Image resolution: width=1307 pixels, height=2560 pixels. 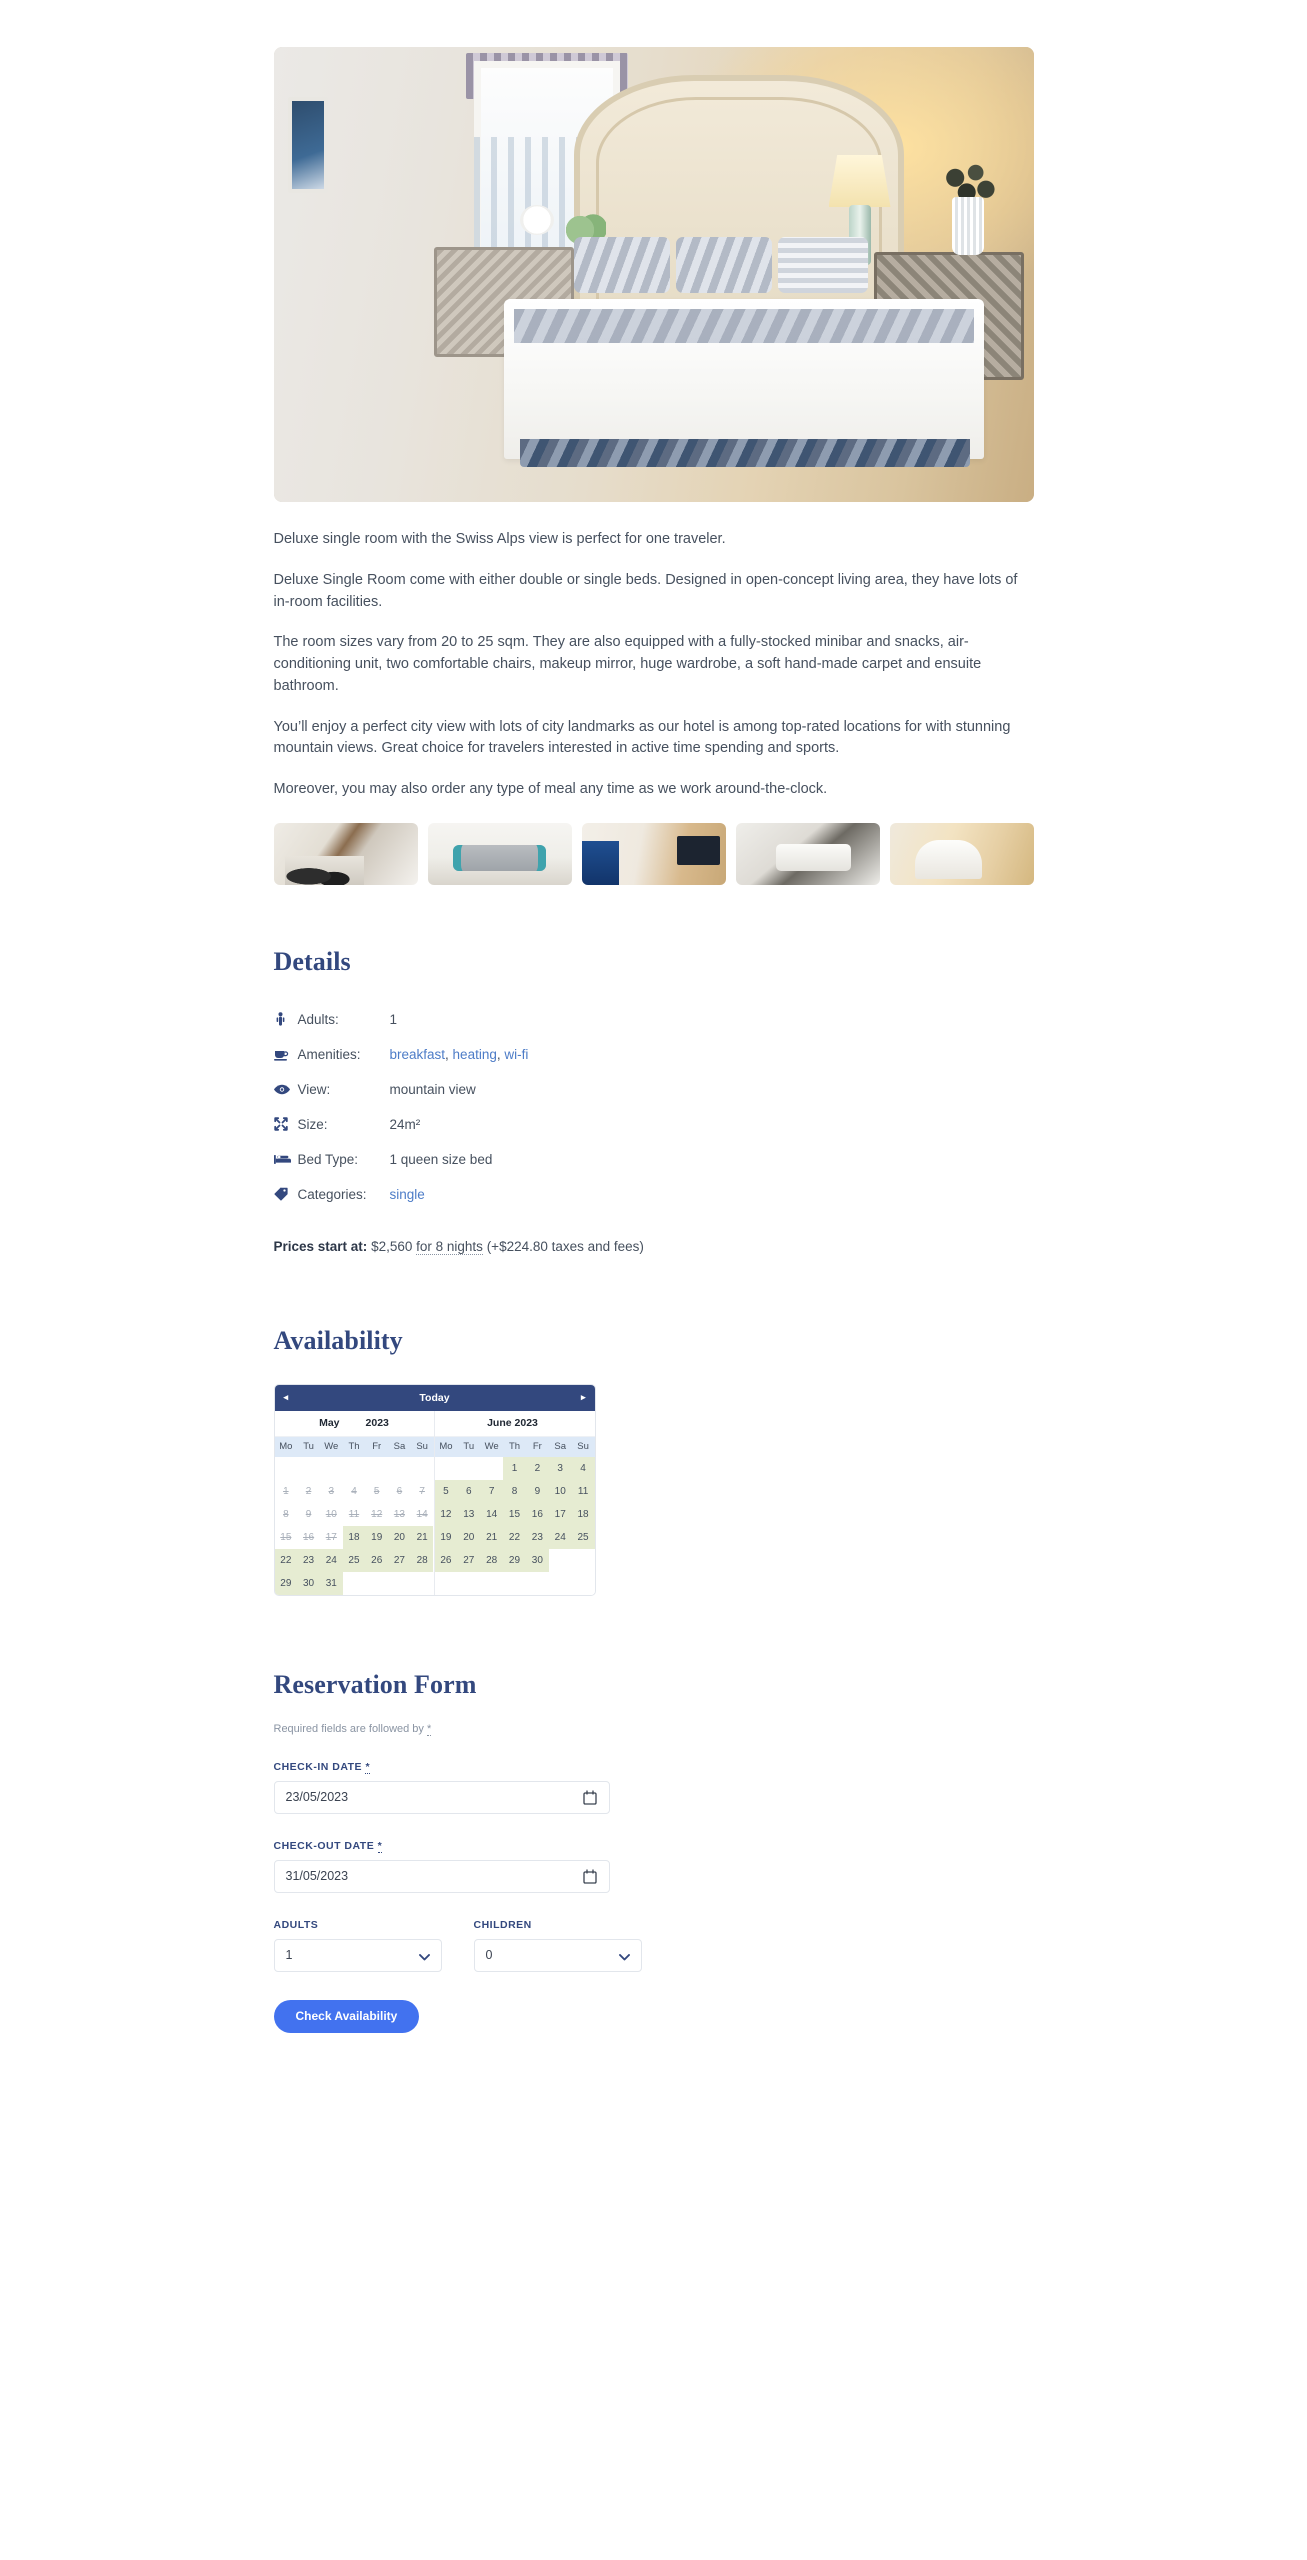 What do you see at coordinates (285, 1089) in the screenshot?
I see `eye-icon` at bounding box center [285, 1089].